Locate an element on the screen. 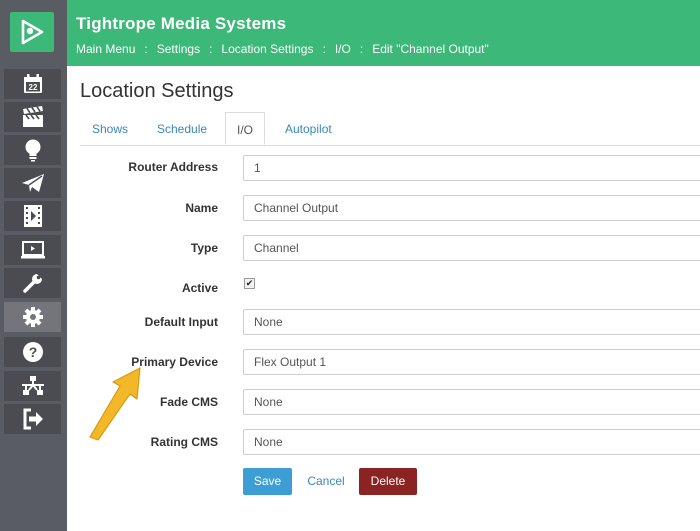  sidebar-item-display is located at coordinates (32, 250).